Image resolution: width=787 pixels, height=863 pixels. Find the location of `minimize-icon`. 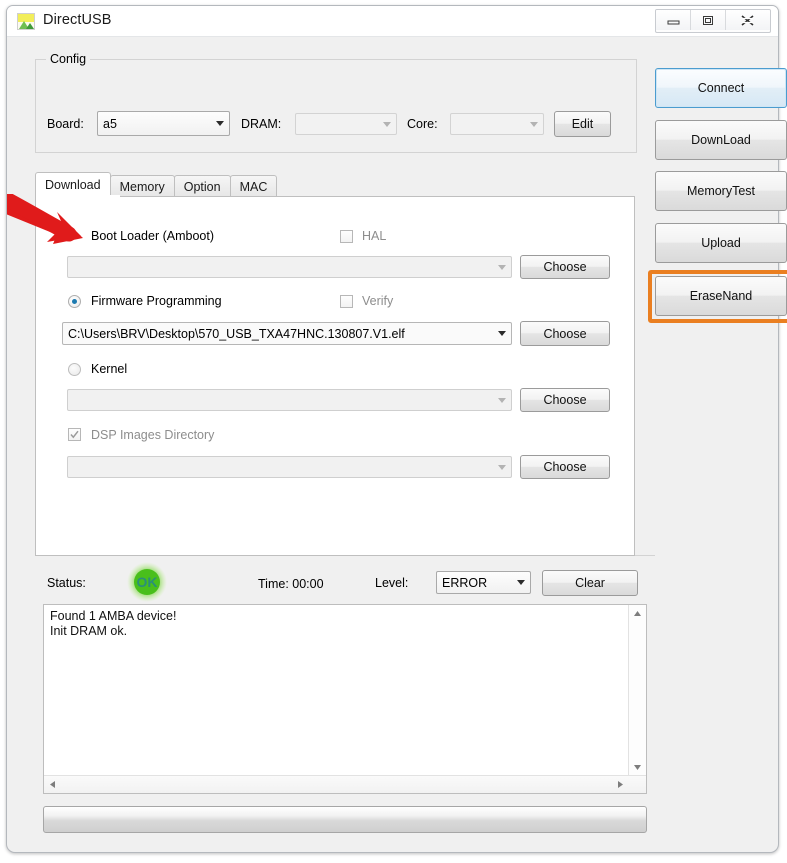

minimize-icon is located at coordinates (673, 20).